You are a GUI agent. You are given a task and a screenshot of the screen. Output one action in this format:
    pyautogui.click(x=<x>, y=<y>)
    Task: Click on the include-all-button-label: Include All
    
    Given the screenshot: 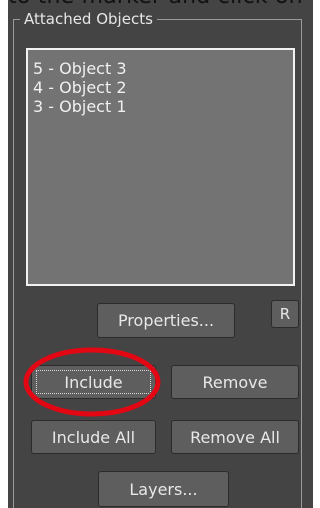 What is the action you would take?
    pyautogui.click(x=93, y=437)
    